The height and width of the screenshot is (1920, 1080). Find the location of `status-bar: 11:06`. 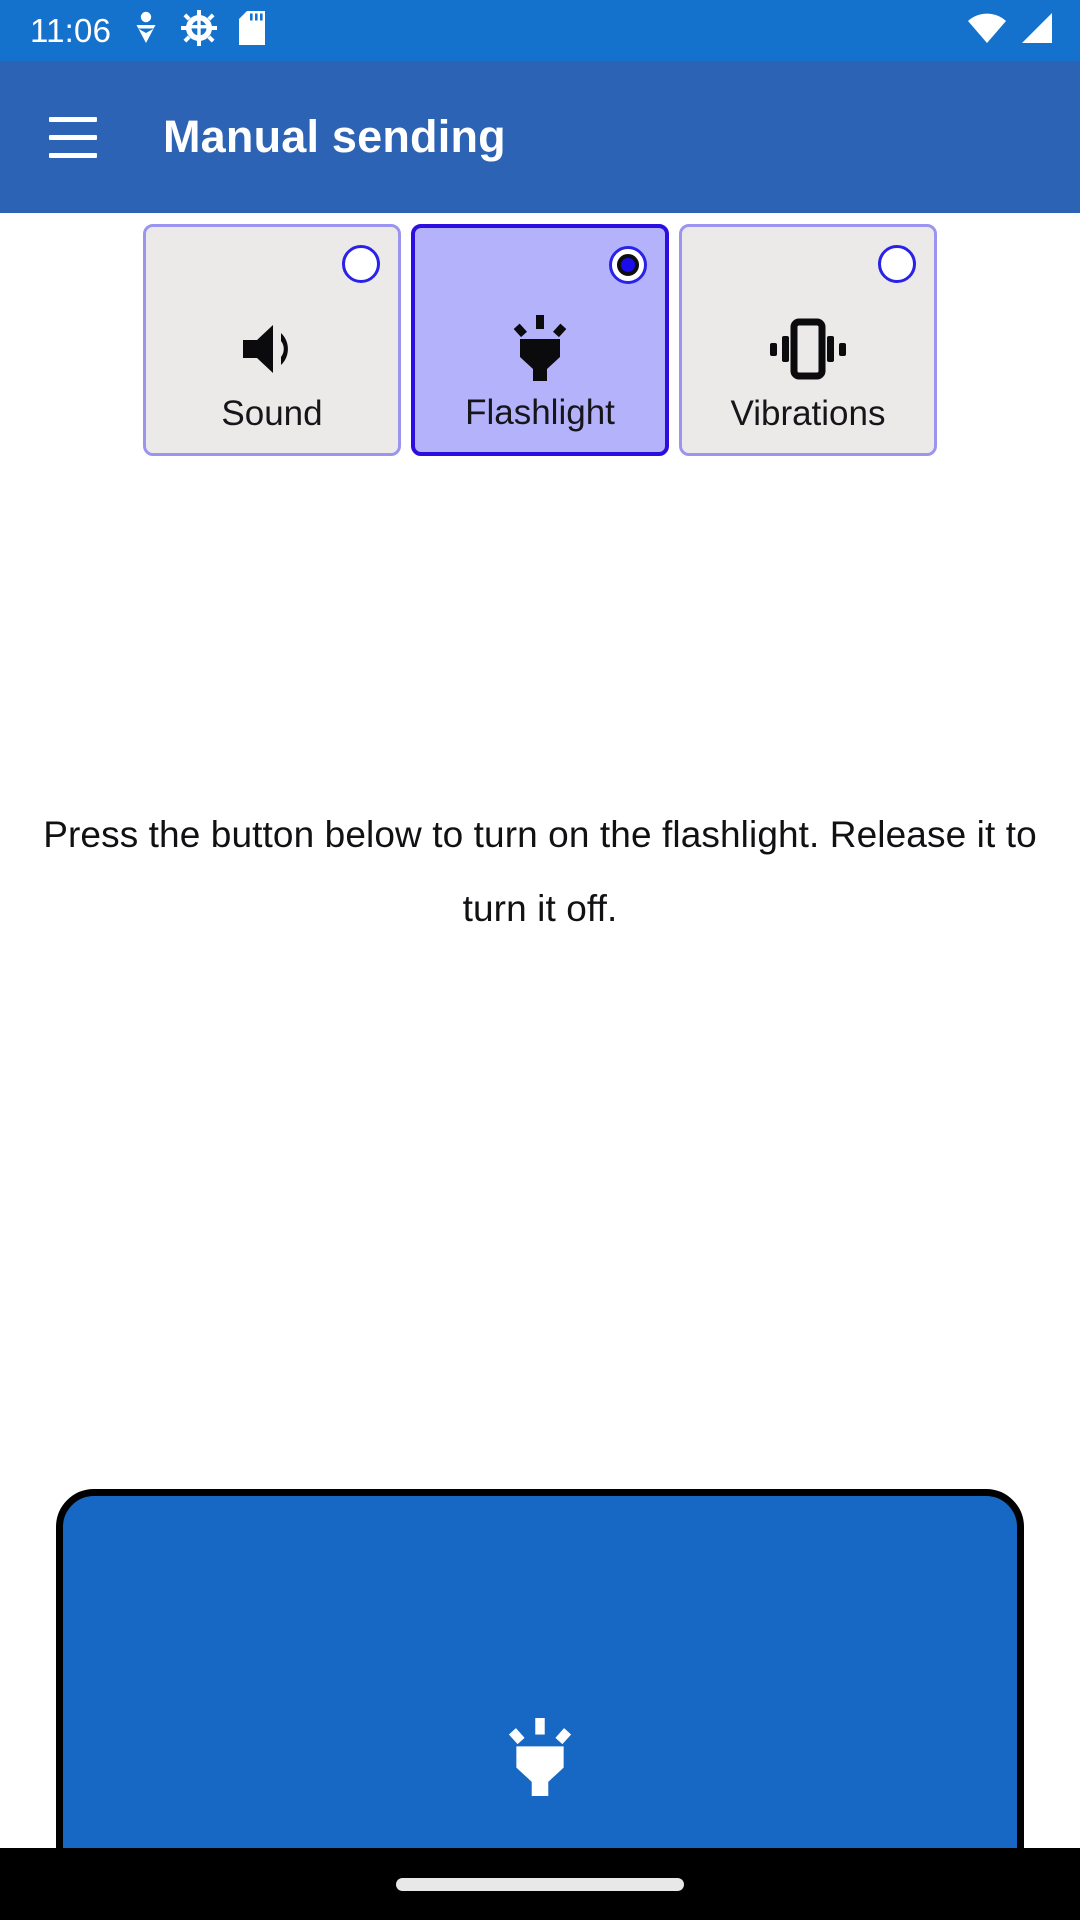

status-bar: 11:06 is located at coordinates (540, 30).